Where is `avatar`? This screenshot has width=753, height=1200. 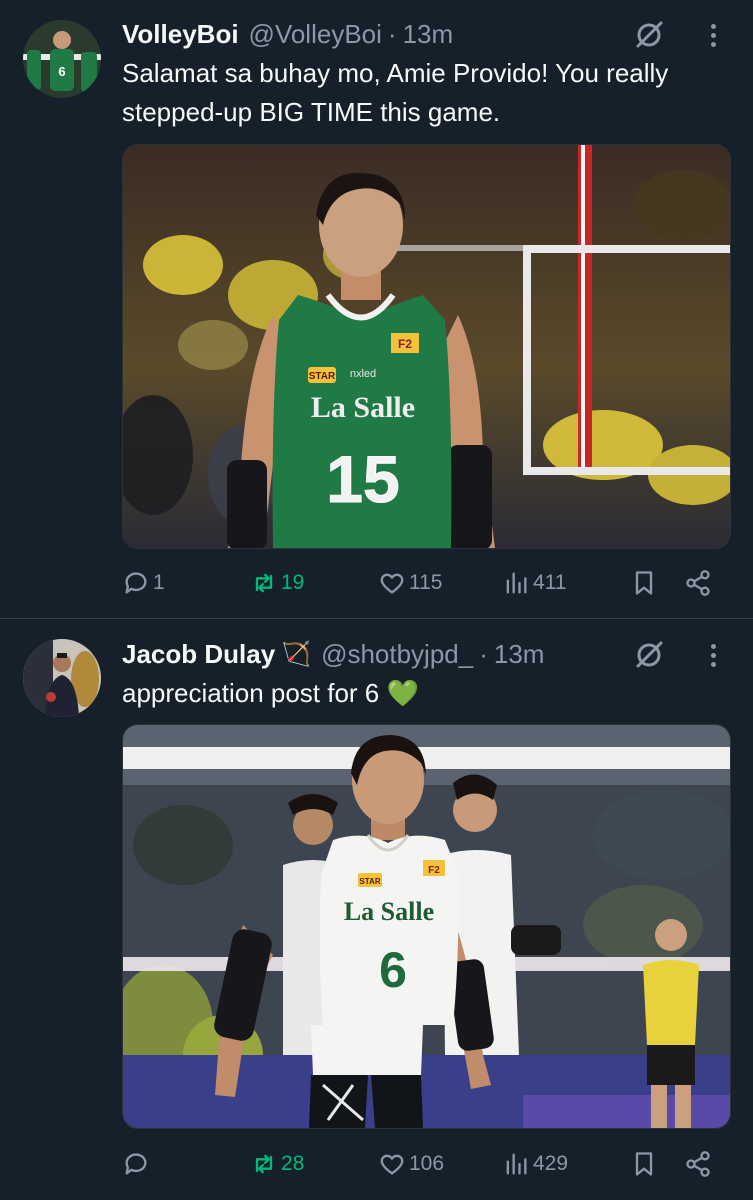
avatar is located at coordinates (62, 678).